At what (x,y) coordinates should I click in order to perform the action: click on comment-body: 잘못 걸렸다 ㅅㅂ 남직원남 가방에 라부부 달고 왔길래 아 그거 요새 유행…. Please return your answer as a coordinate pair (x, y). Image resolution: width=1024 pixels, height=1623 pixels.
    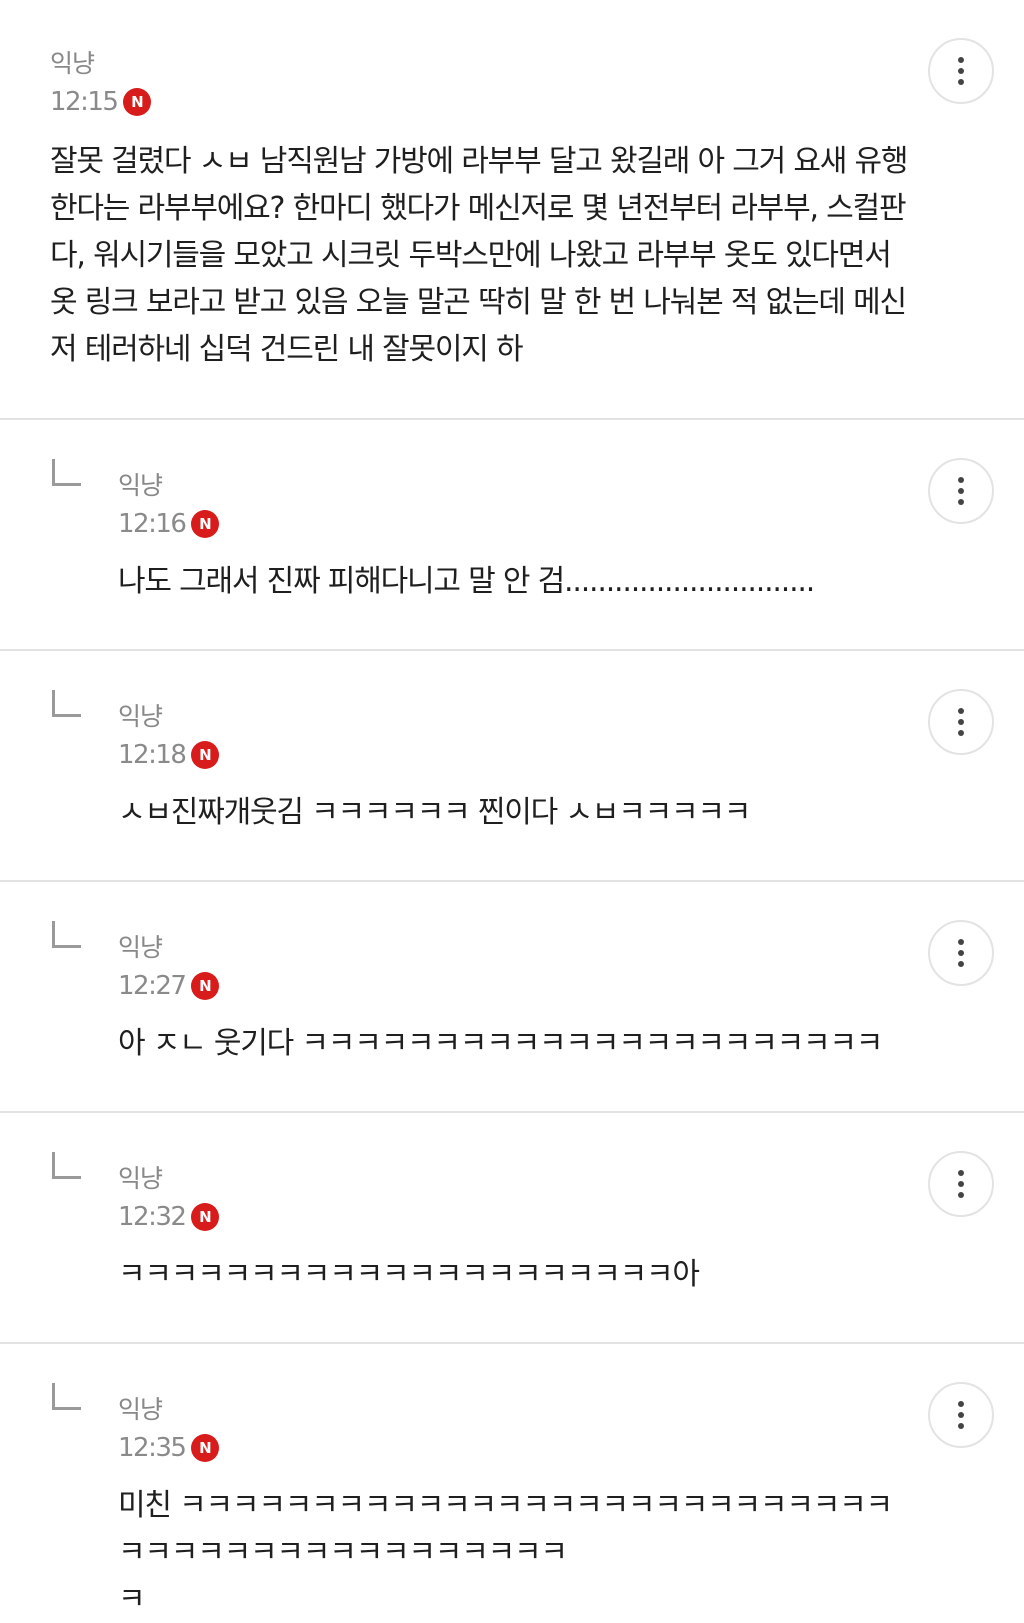
    Looking at the image, I should click on (479, 255).